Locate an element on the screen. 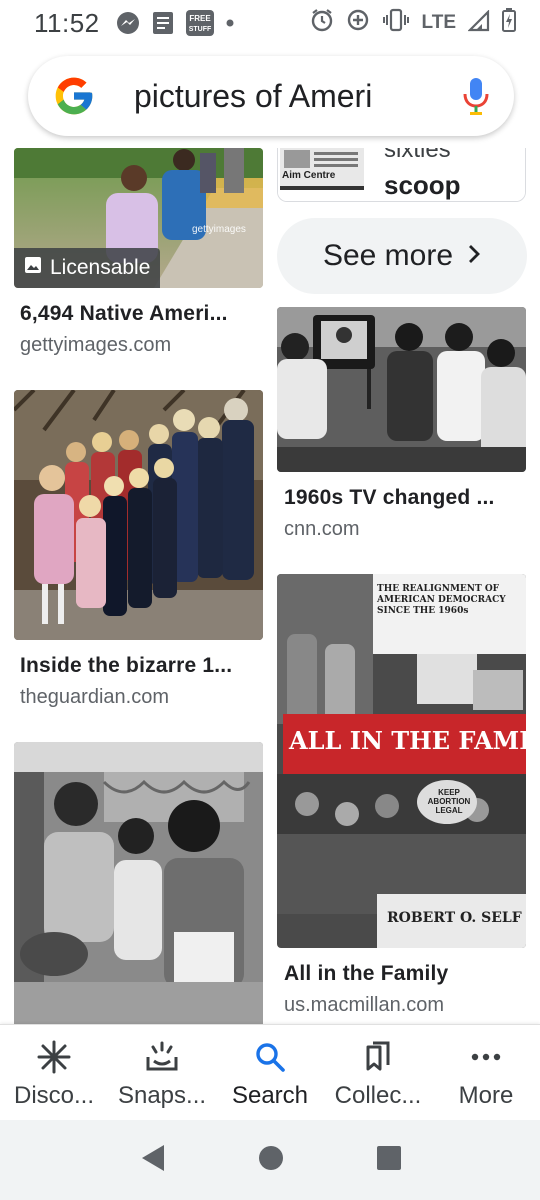 The height and width of the screenshot is (1200, 540). book-sign: KEEP ABORTION LEGAL is located at coordinates (449, 801).